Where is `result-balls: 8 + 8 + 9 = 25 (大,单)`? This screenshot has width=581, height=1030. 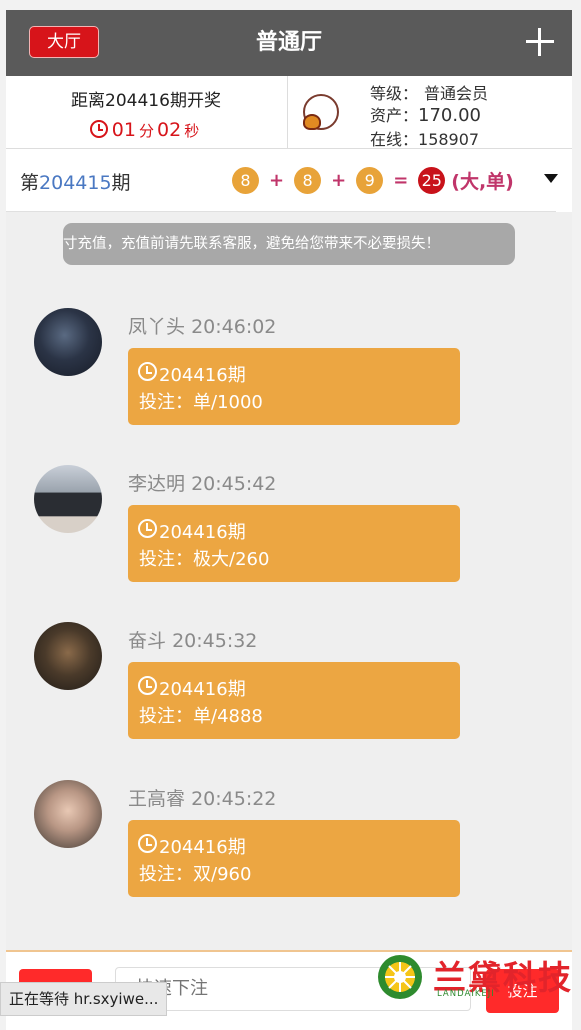
result-balls: 8 + 8 + 9 = 25 (大,单) is located at coordinates (373, 180).